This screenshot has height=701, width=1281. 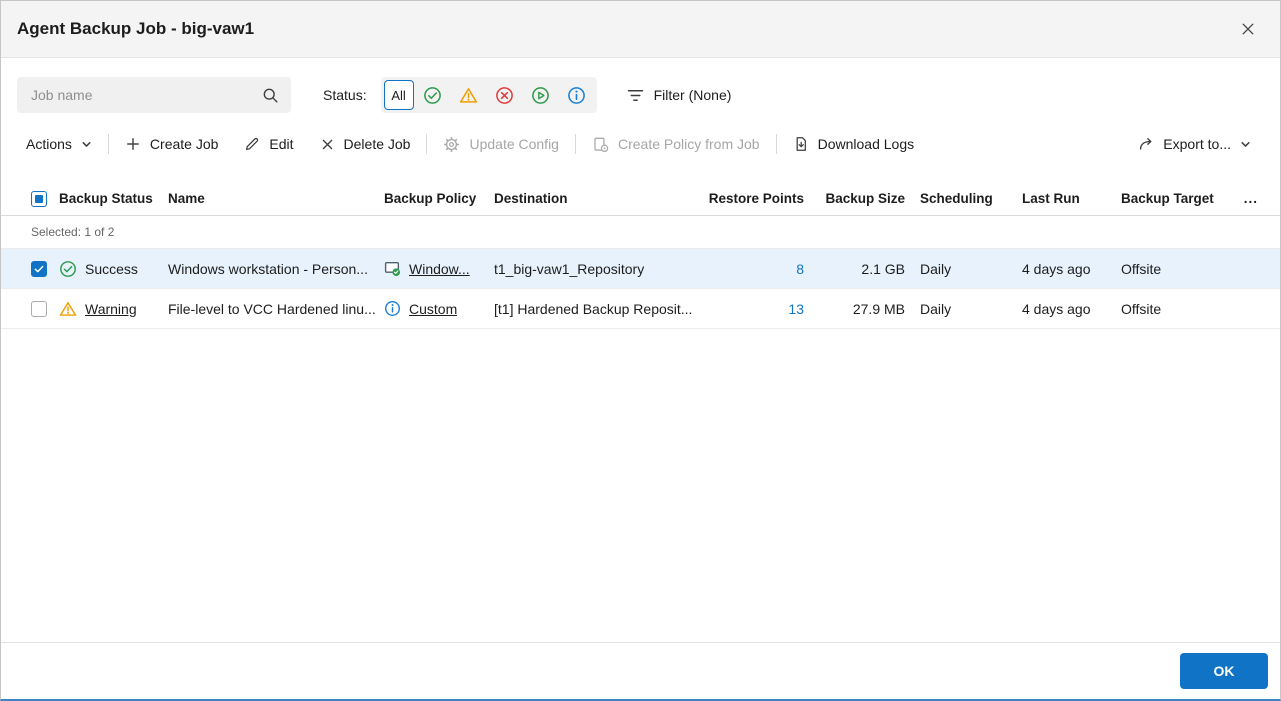 I want to click on download-logs-button: Download Logs, so click(x=854, y=144).